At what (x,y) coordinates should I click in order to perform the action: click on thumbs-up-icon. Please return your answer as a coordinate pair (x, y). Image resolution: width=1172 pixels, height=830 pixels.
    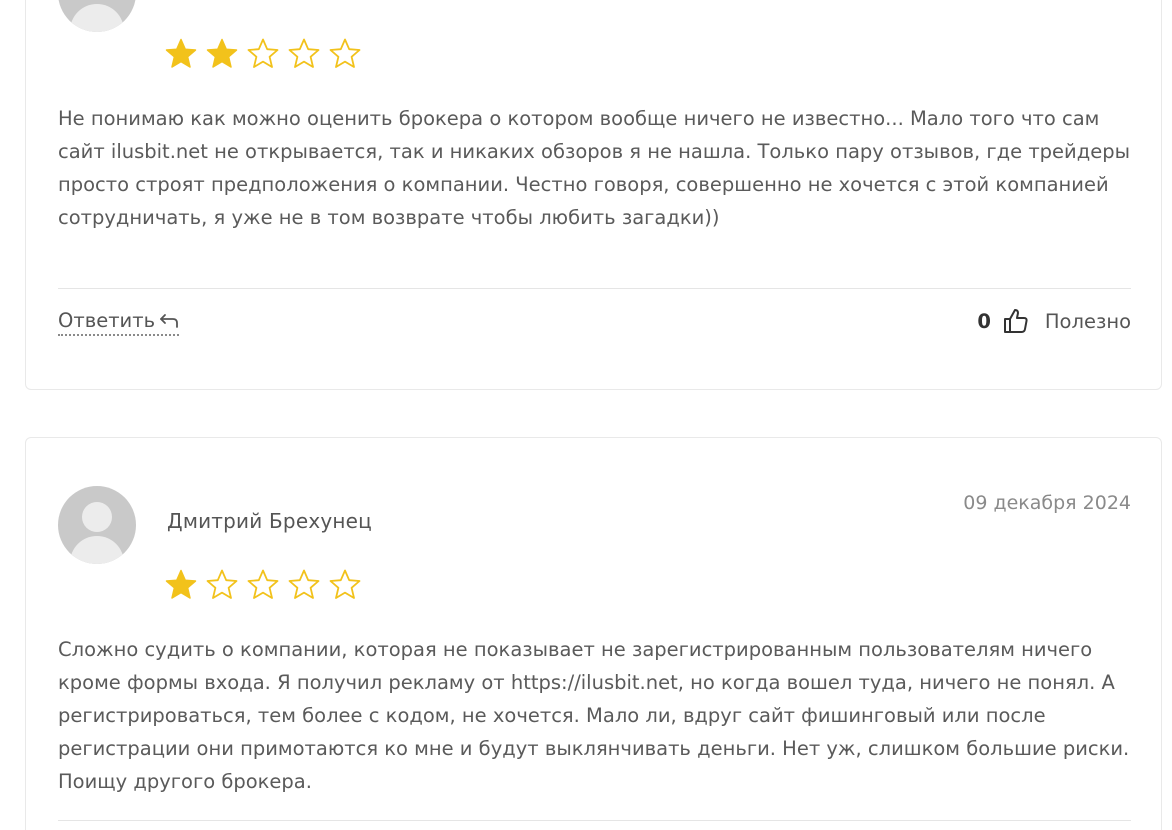
    Looking at the image, I should click on (1015, 321).